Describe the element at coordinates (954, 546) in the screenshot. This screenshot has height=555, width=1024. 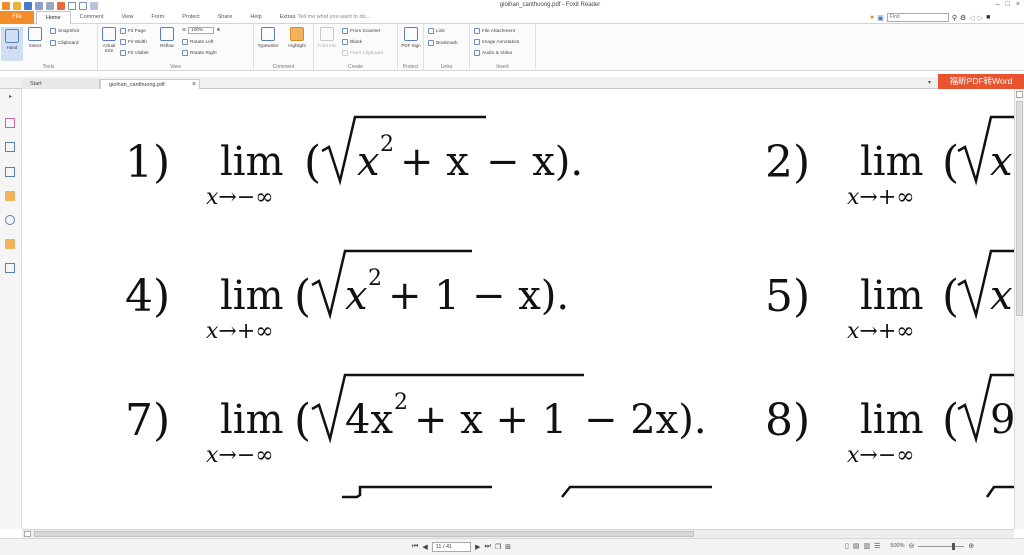
I see `zoom-slider-thumb` at that location.